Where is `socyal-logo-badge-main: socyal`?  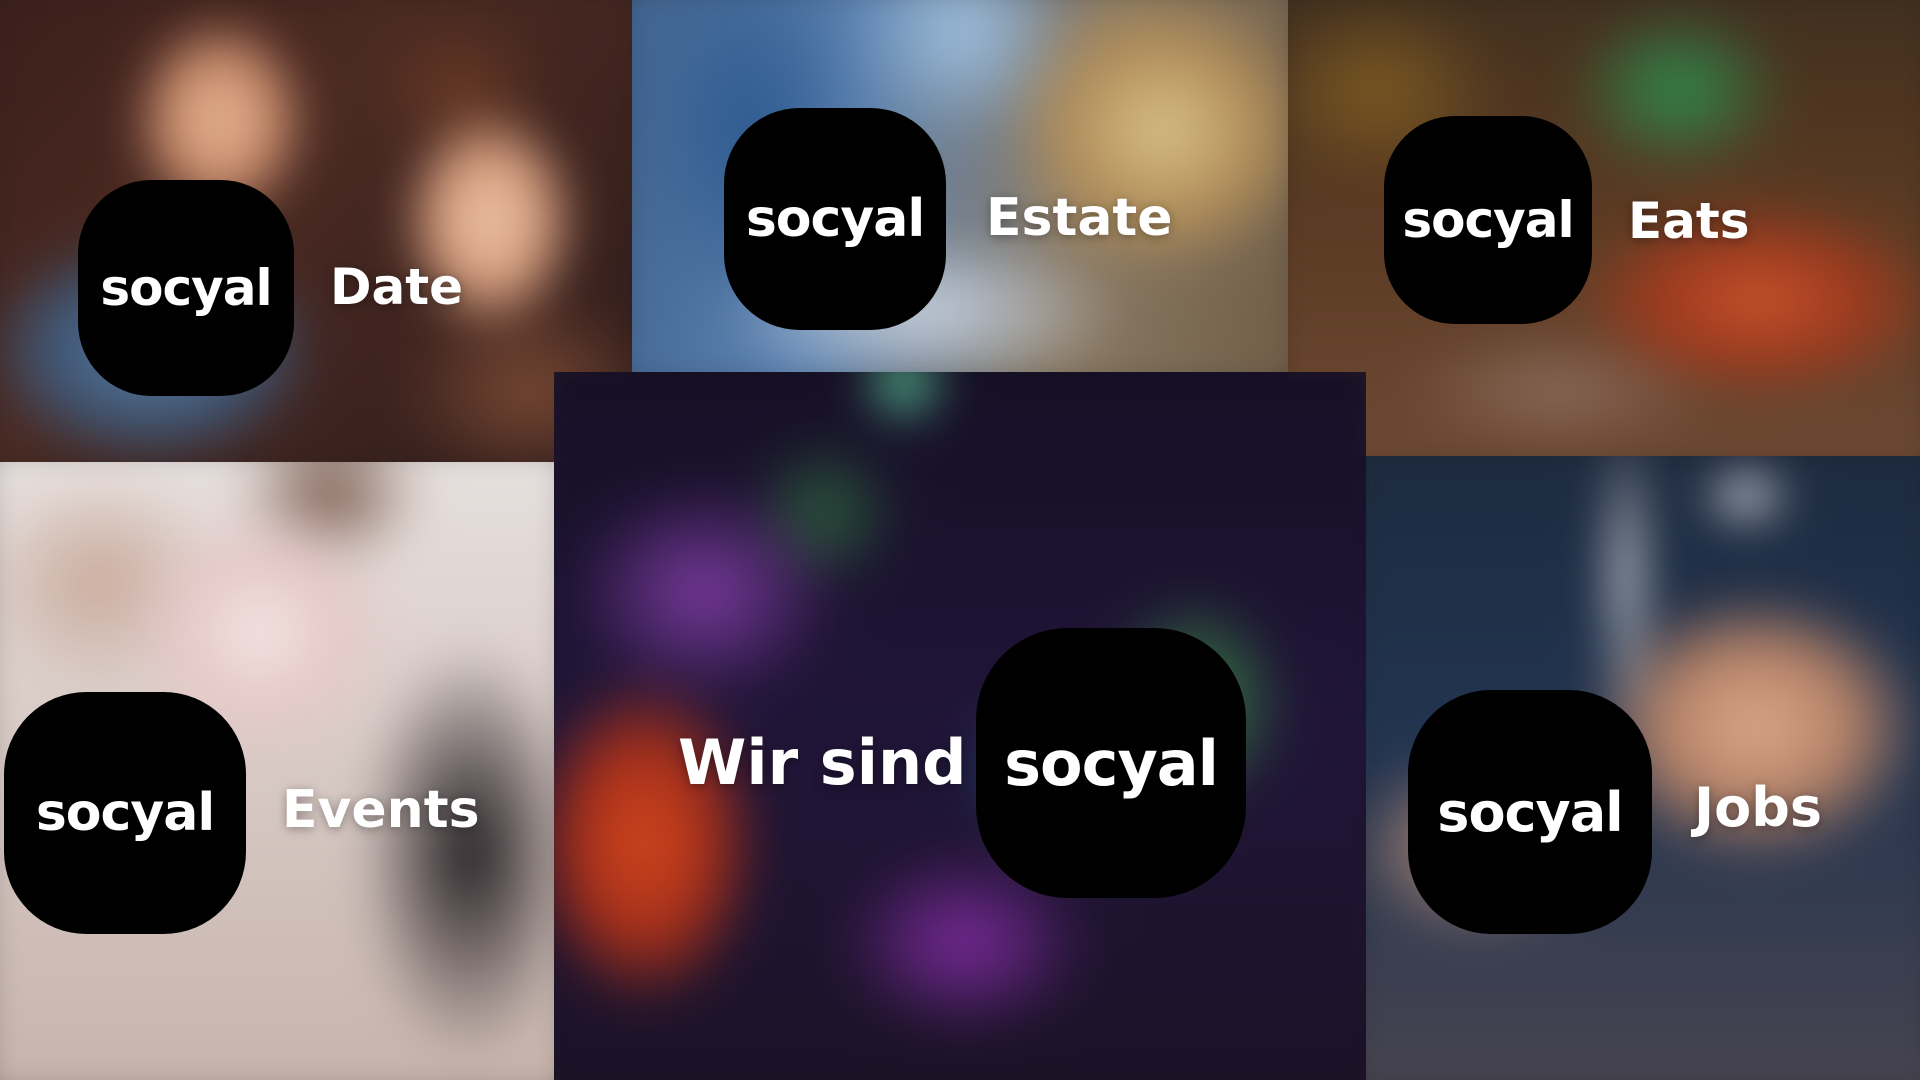 socyal-logo-badge-main: socyal is located at coordinates (1111, 763).